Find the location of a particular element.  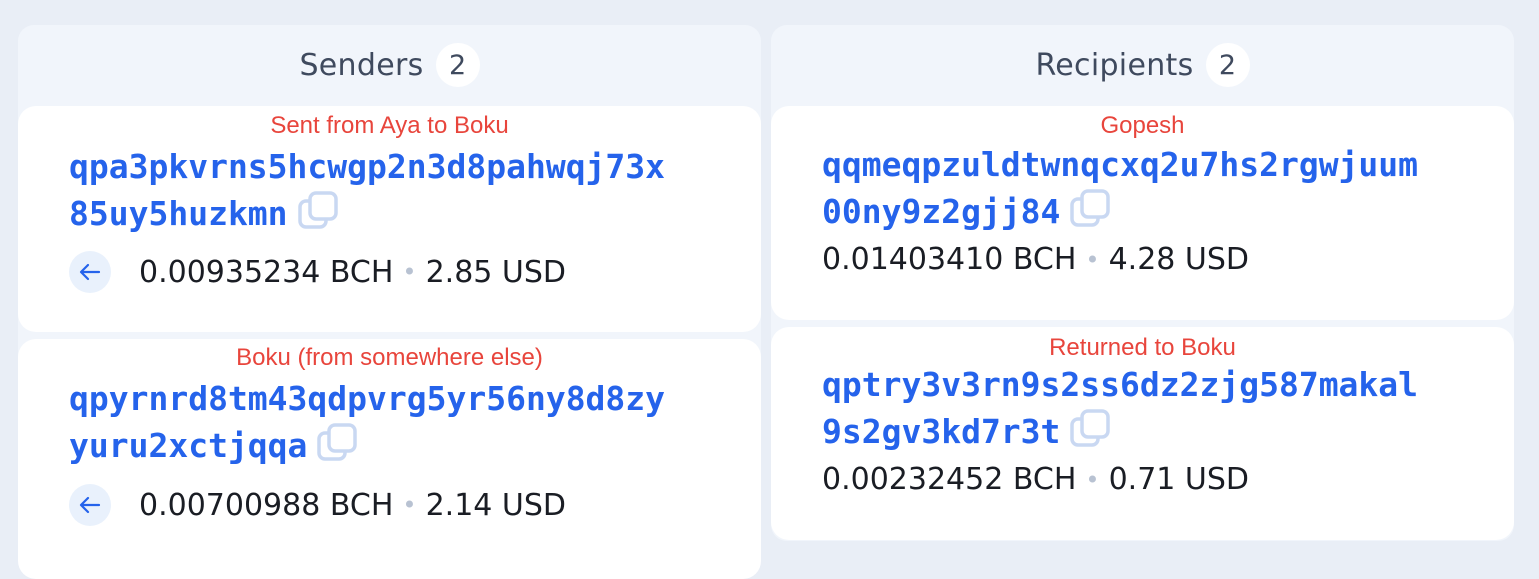

address-line: qpa3pkvrns5hcwgp2n3d8pahwqj73x is located at coordinates (367, 166).